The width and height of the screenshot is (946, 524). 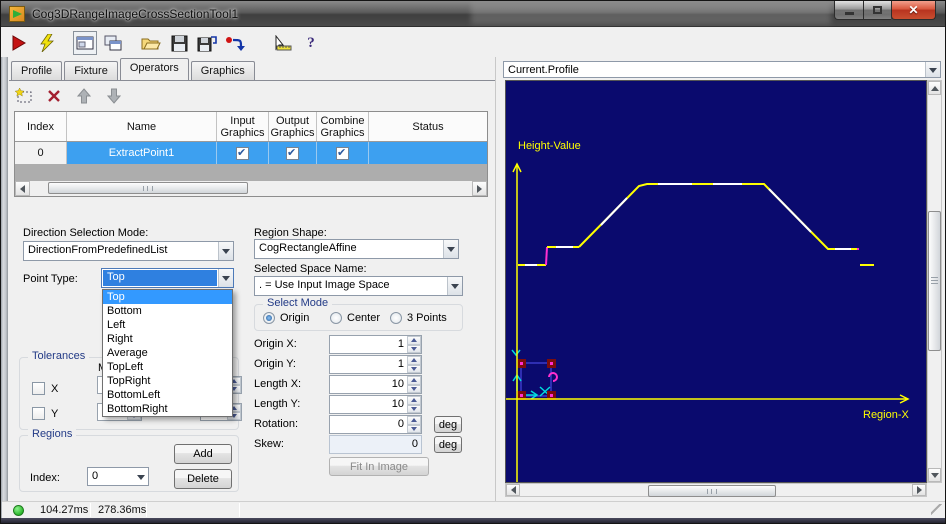 I want to click on cell-combine-graphics, so click(x=343, y=153).